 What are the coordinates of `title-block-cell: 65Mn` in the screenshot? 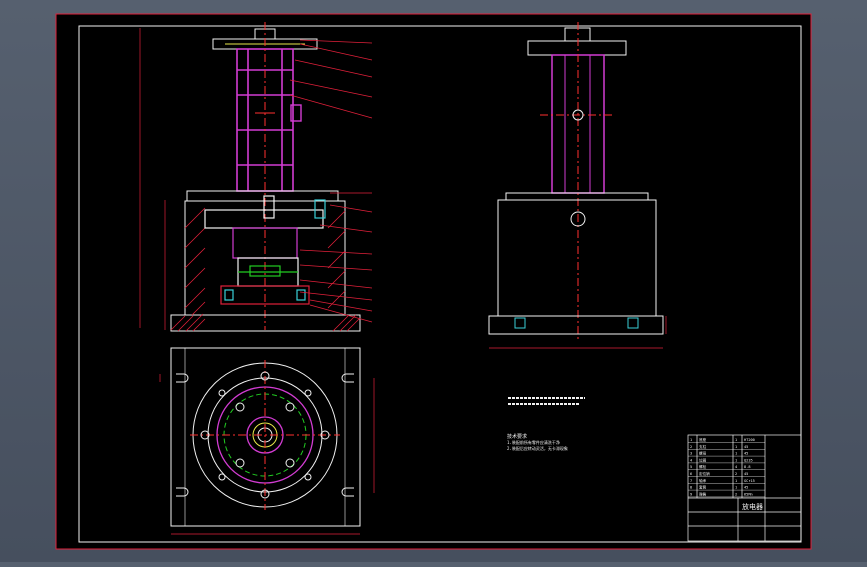 It's located at (748, 494).